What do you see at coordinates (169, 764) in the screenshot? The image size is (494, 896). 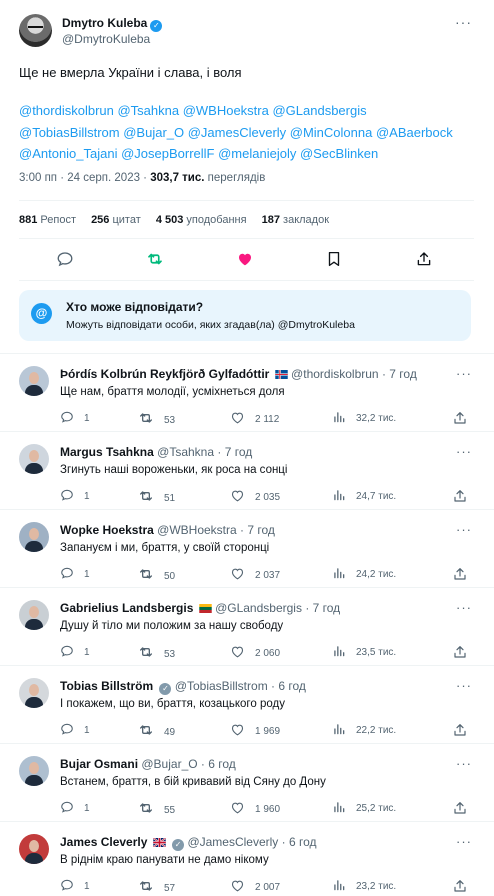 I see `reply-author-handle: @Bujar_O` at bounding box center [169, 764].